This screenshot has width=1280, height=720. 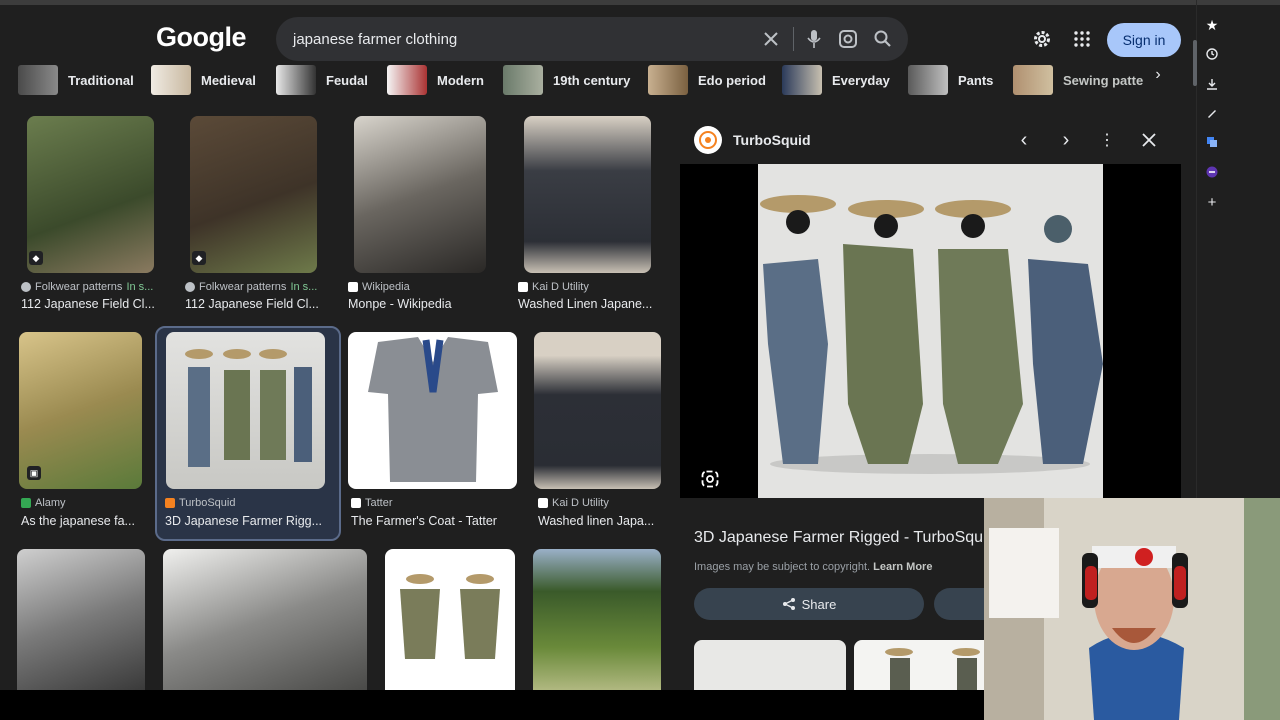 What do you see at coordinates (1078, 80) in the screenshot?
I see `chip-sewing-patterns: Sewing patte` at bounding box center [1078, 80].